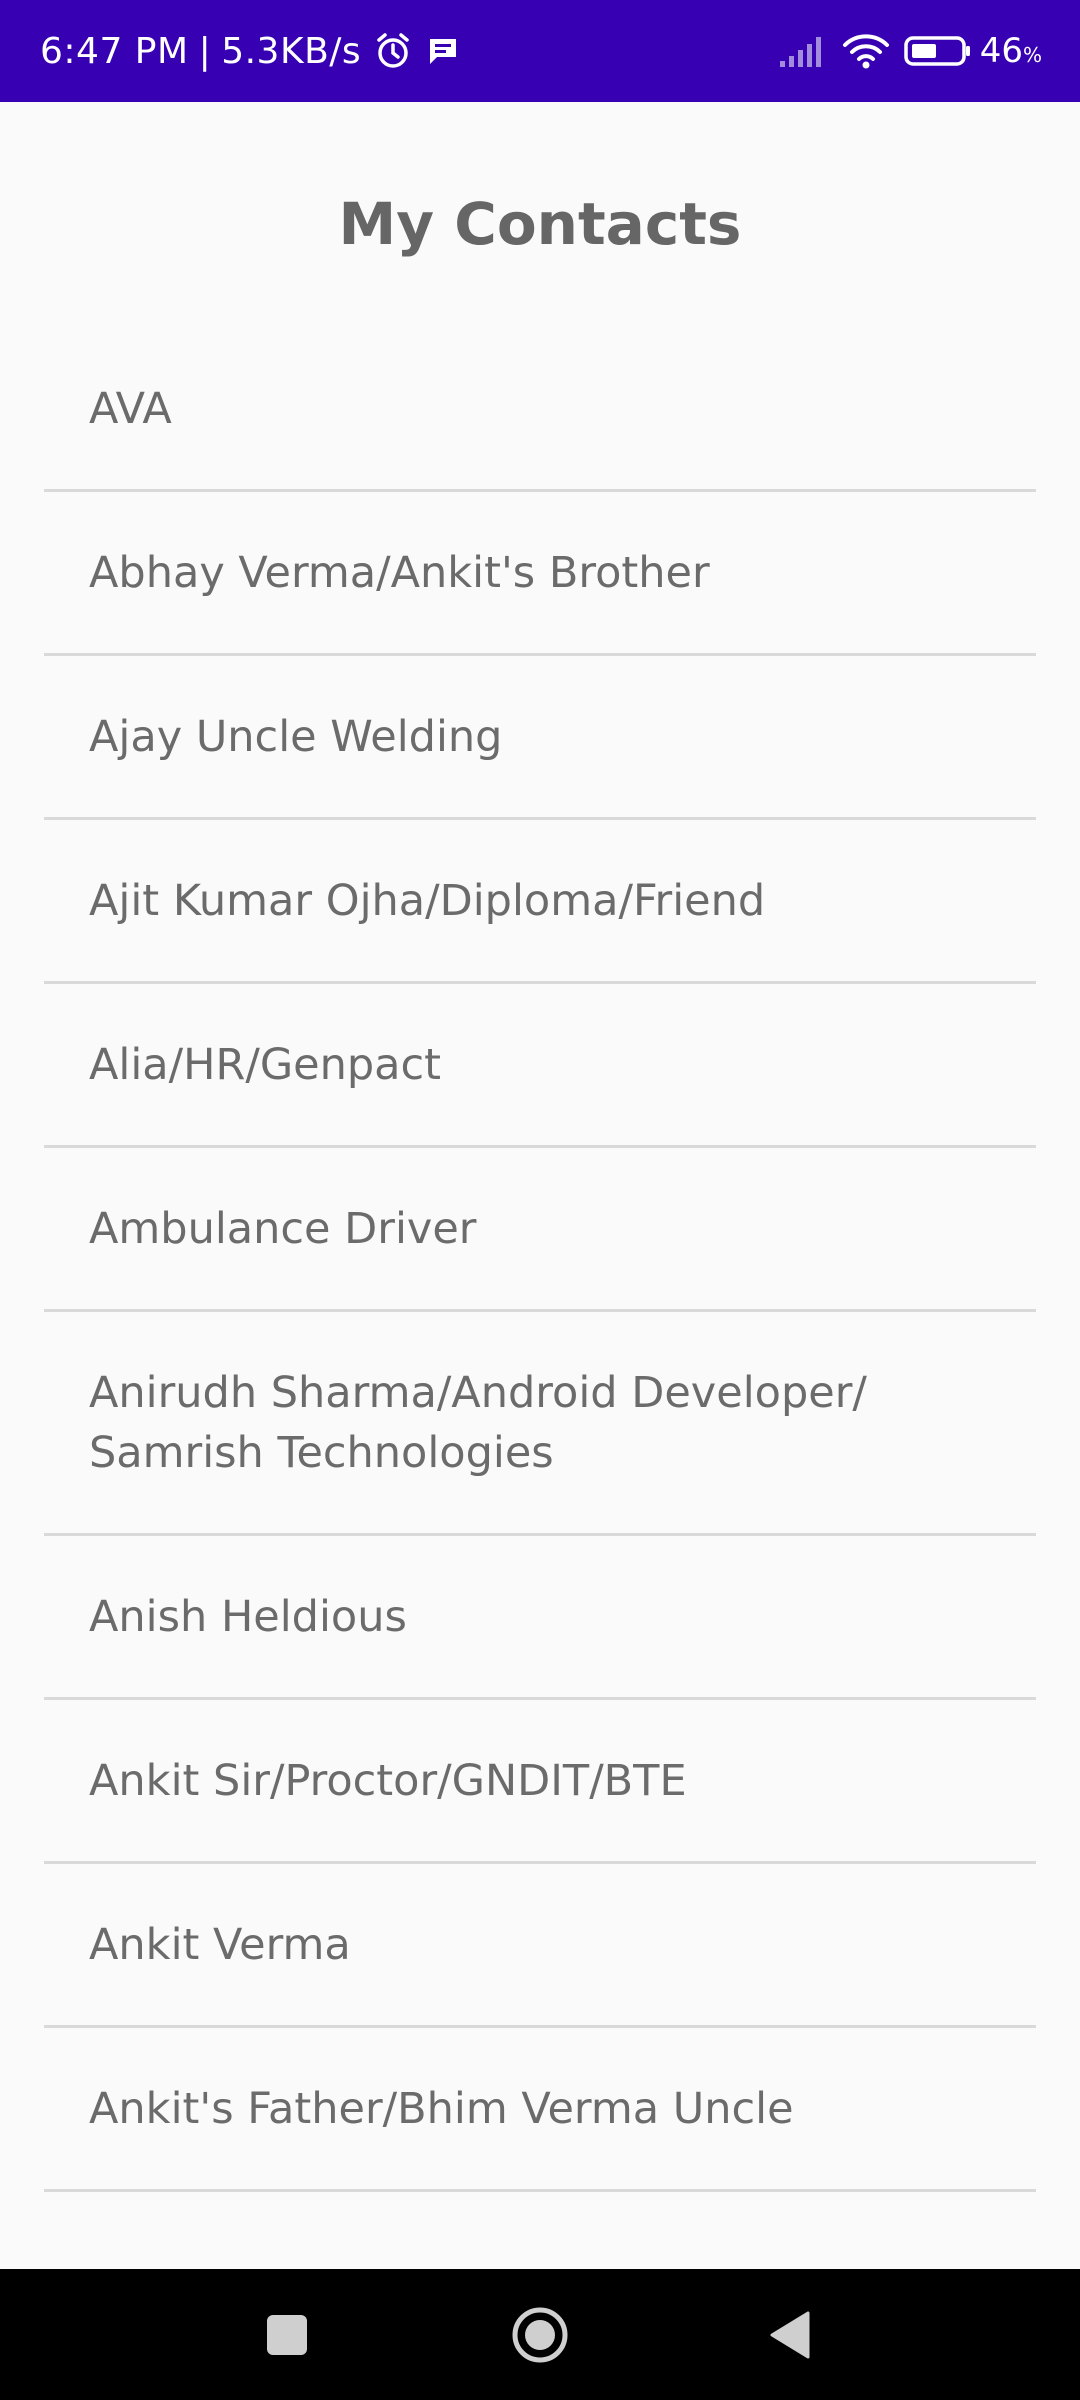 This screenshot has height=2400, width=1080. Describe the element at coordinates (443, 51) in the screenshot. I see `message-icon` at that location.